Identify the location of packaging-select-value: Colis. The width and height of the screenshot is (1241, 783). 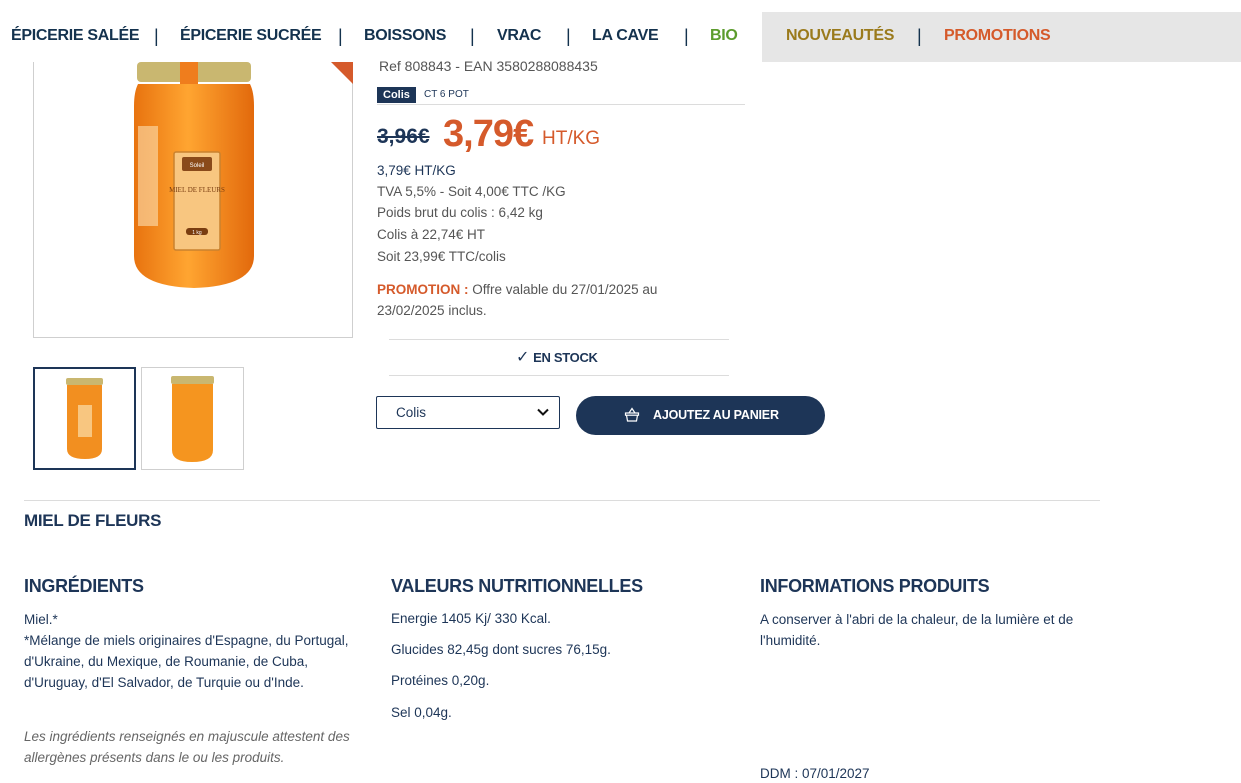
(411, 412).